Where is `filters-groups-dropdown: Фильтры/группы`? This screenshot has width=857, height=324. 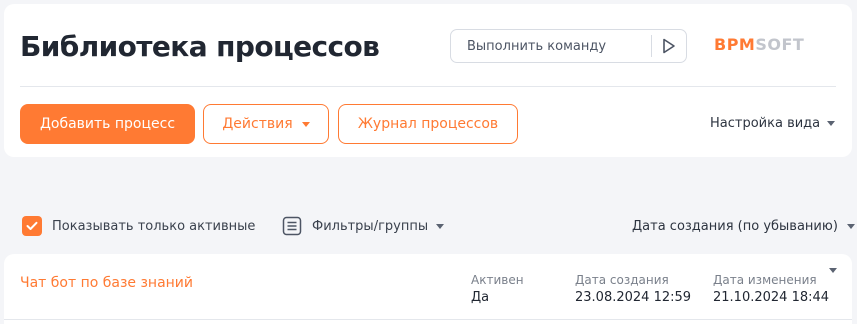 filters-groups-dropdown: Фильтры/группы is located at coordinates (363, 226).